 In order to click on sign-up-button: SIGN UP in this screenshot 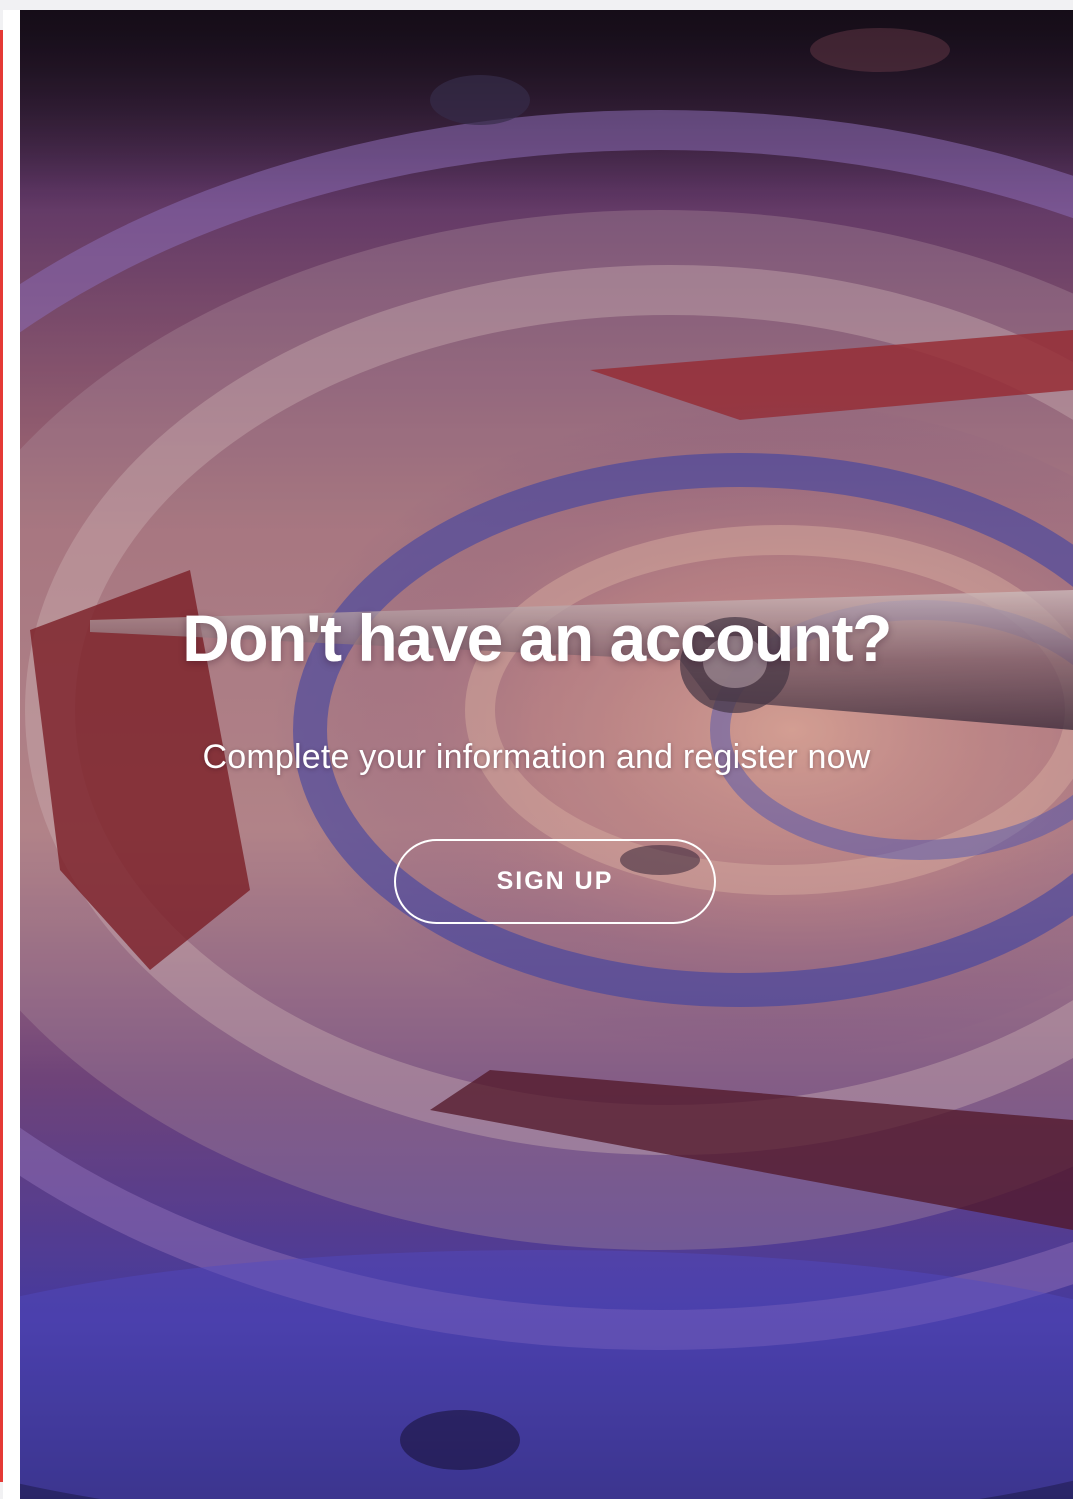, I will do `click(555, 881)`.